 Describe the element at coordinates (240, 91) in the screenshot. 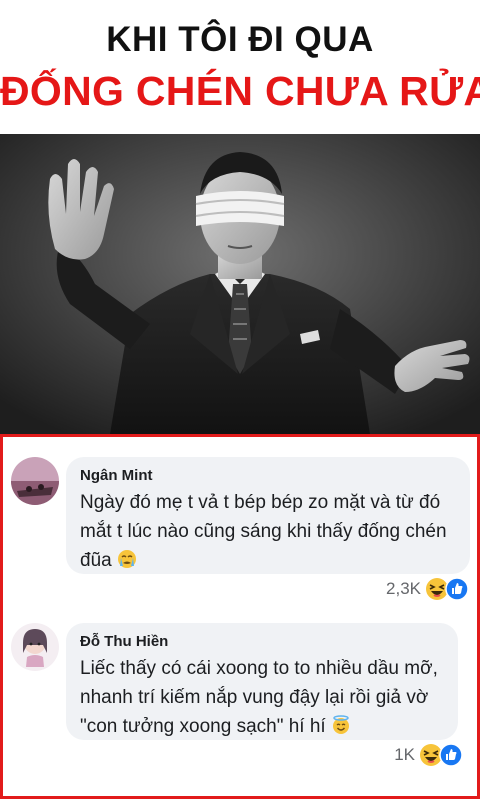

I see `meme-title-line-2: ĐỐNG CHÉN CHƯA RỬA` at that location.